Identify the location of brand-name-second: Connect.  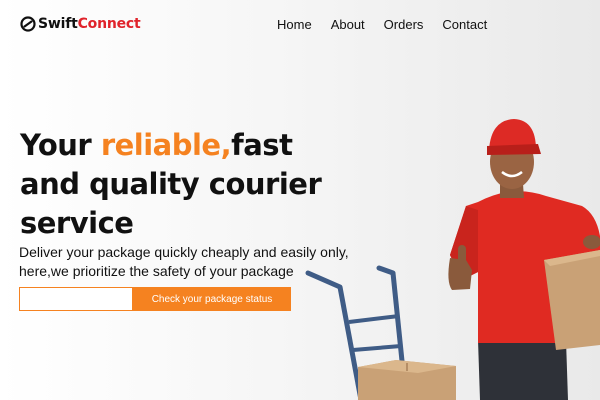
(109, 24).